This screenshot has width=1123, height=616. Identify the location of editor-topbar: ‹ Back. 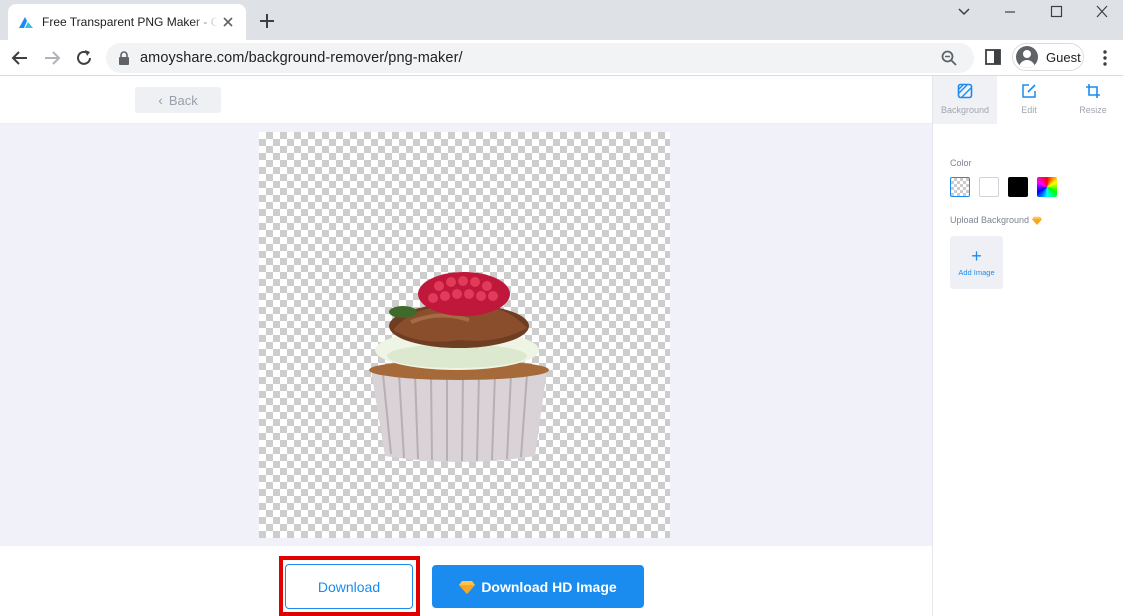
(466, 100).